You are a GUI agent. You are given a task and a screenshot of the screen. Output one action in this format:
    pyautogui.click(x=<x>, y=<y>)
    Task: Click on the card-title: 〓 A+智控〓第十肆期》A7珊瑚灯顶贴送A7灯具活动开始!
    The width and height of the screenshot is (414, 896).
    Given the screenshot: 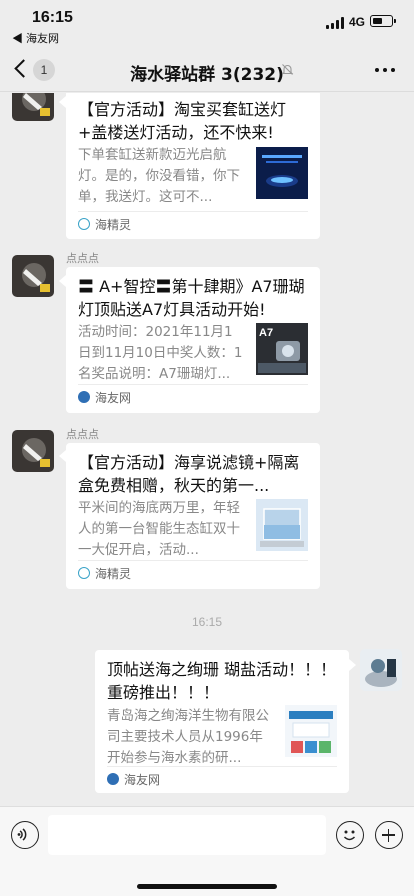 What is the action you would take?
    pyautogui.click(x=191, y=298)
    